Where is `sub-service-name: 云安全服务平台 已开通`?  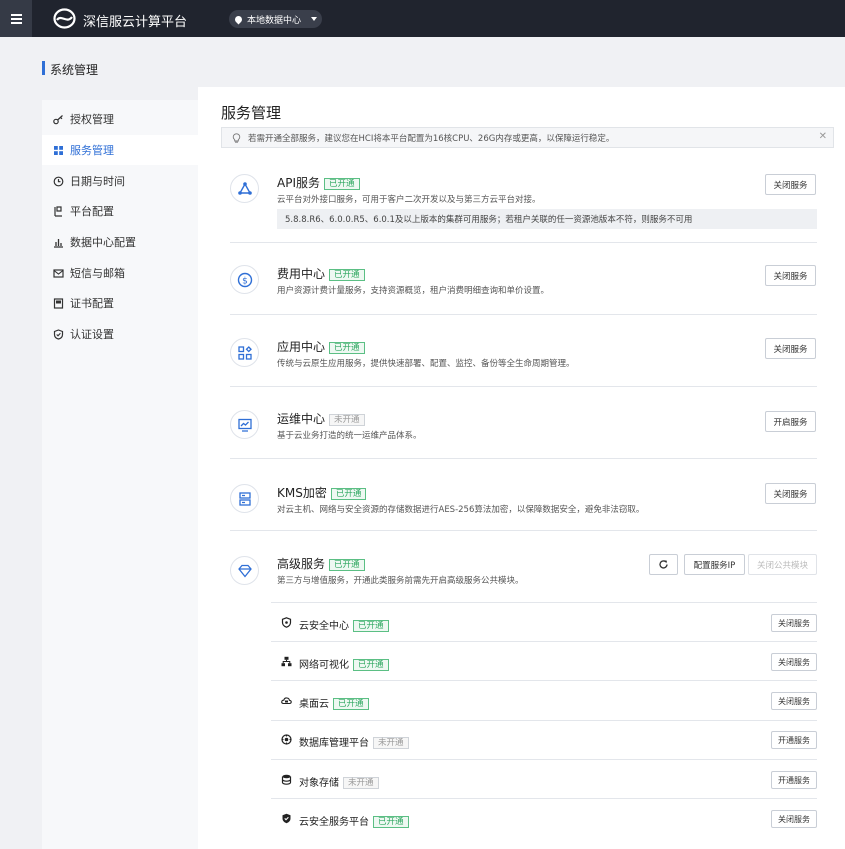
sub-service-name: 云安全服务平台 已开通 is located at coordinates (354, 820).